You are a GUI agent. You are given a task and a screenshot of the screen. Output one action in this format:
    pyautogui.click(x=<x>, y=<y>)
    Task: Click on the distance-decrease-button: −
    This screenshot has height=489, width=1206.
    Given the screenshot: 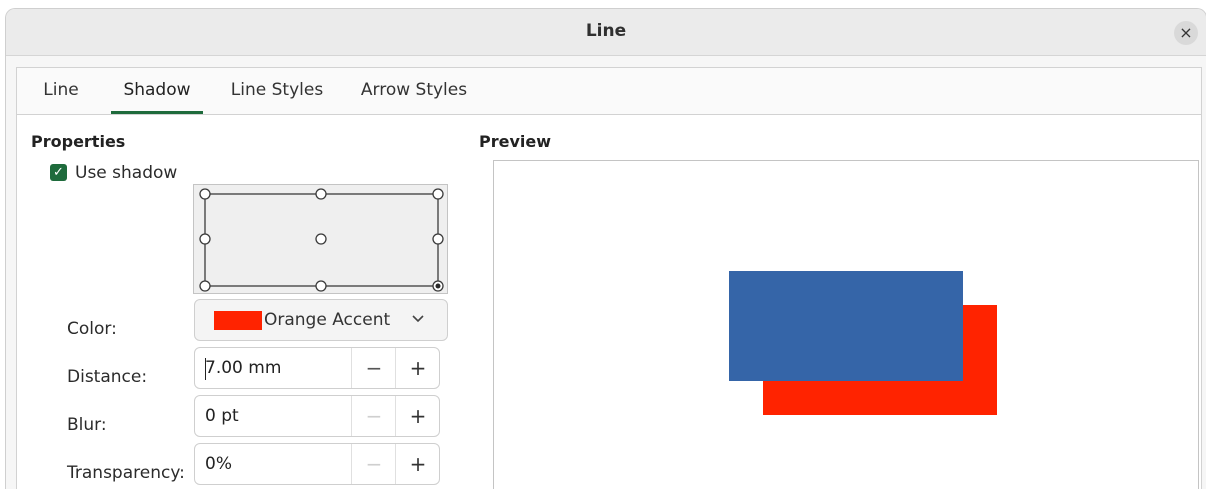 What is the action you would take?
    pyautogui.click(x=373, y=368)
    